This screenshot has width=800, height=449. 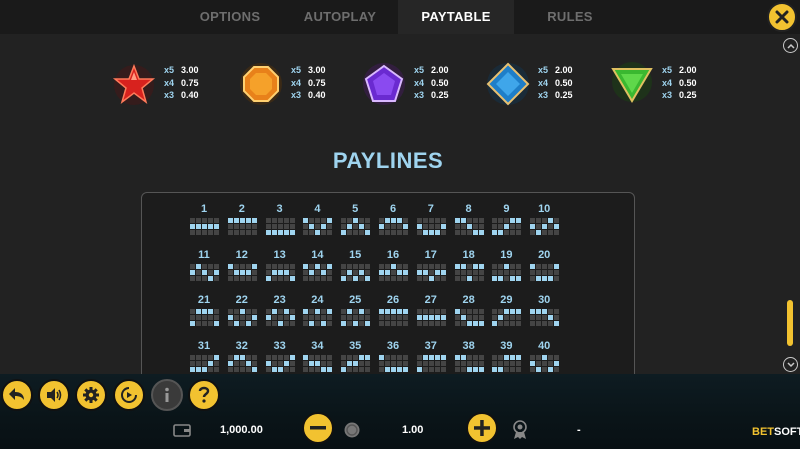 I want to click on paylines-title: PAYLINES, so click(x=388, y=160).